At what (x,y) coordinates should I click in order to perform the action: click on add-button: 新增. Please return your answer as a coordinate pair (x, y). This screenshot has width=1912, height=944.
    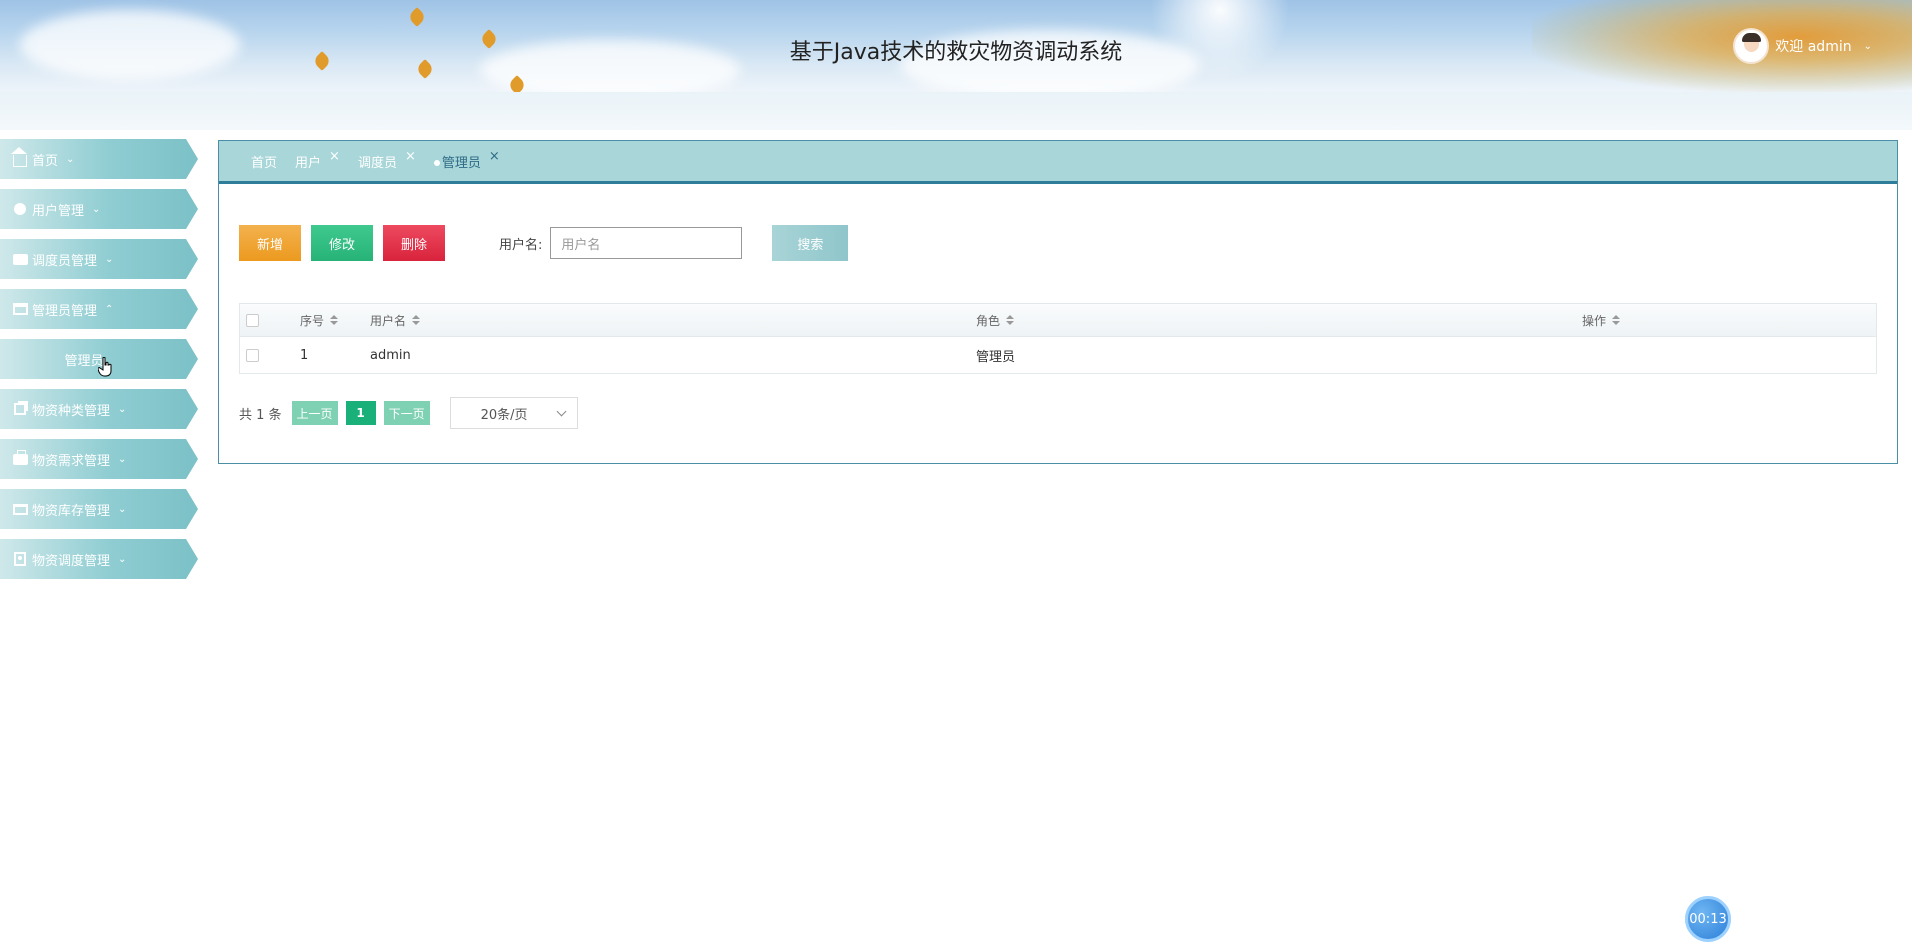
    Looking at the image, I should click on (270, 243).